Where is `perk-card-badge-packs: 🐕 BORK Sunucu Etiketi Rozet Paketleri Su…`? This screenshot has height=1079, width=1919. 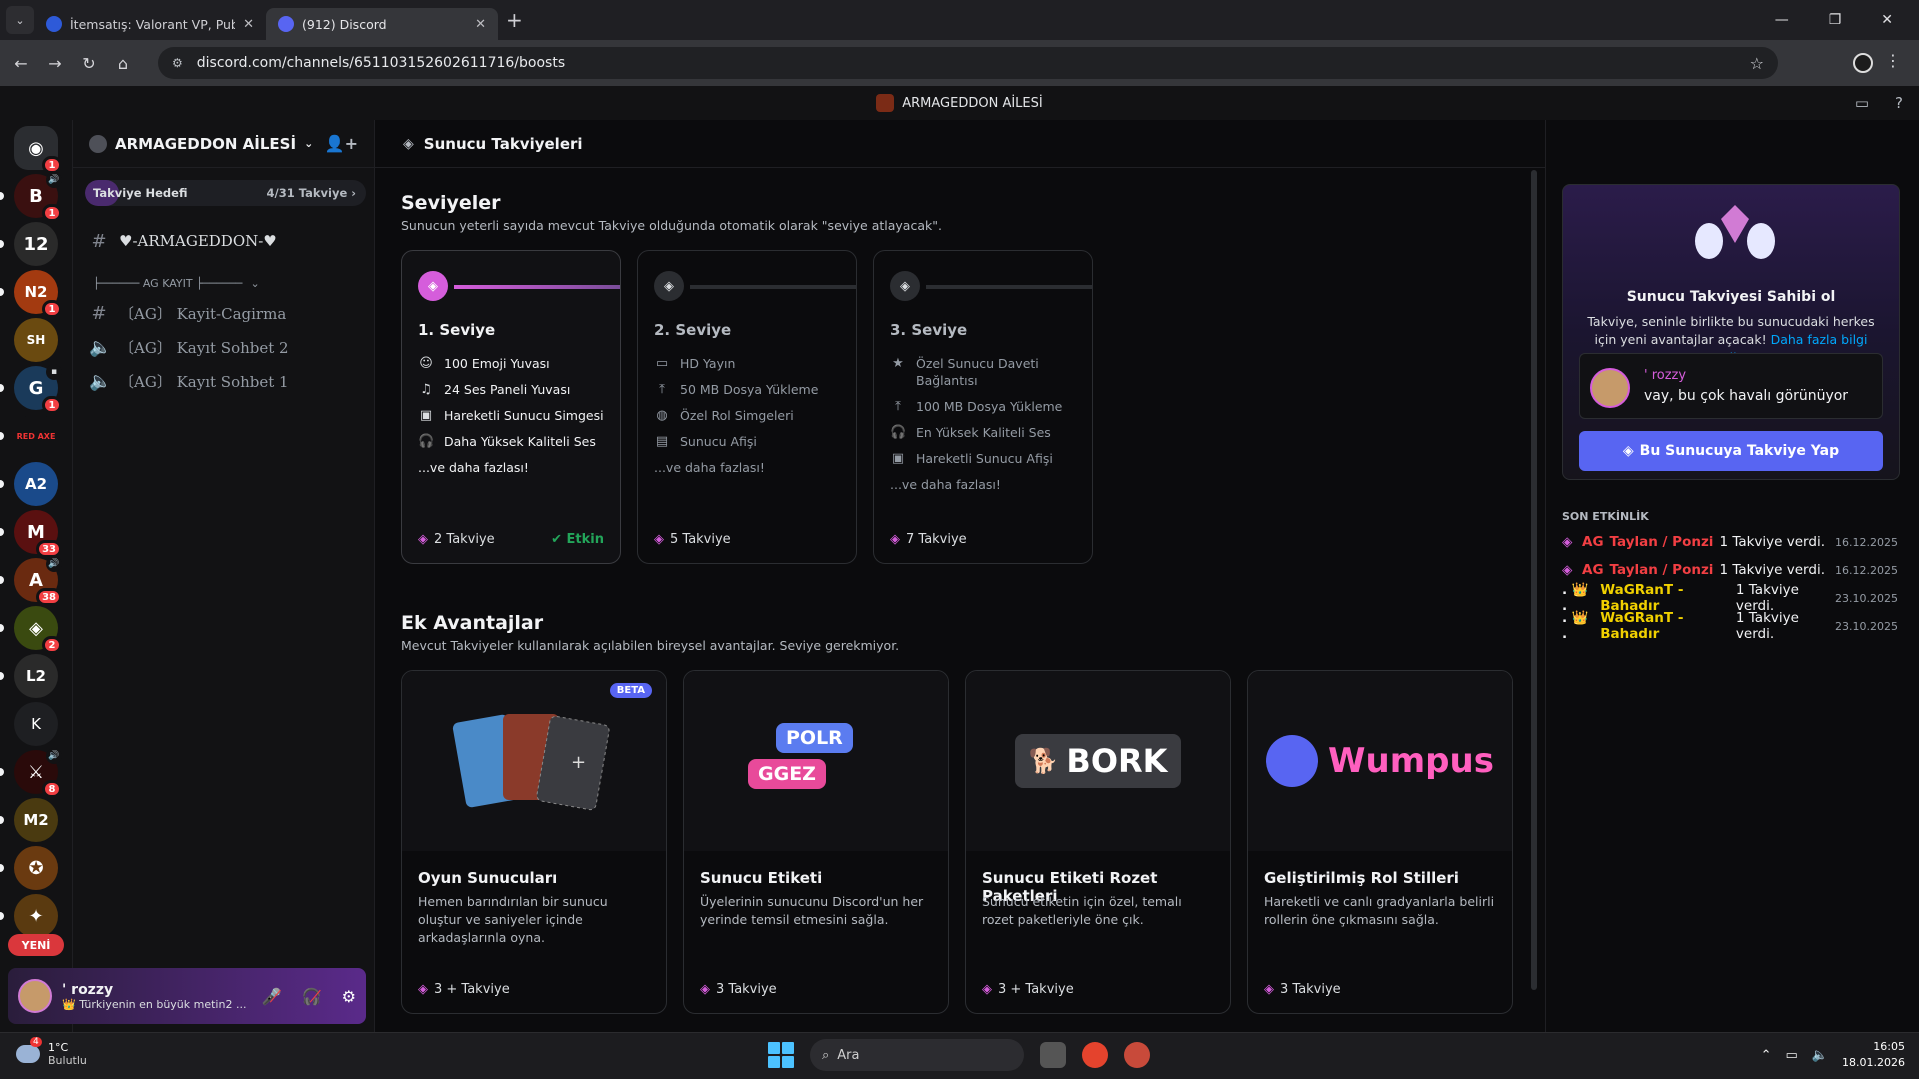
perk-card-badge-packs: 🐕 BORK Sunucu Etiketi Rozet Paketleri Su… is located at coordinates (1098, 842).